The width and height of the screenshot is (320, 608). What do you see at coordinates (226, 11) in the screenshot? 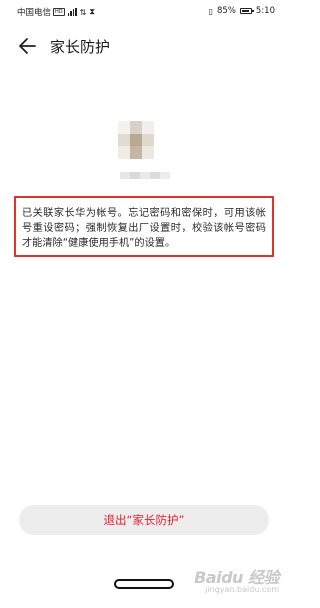
I see `battery-label: 85%` at bounding box center [226, 11].